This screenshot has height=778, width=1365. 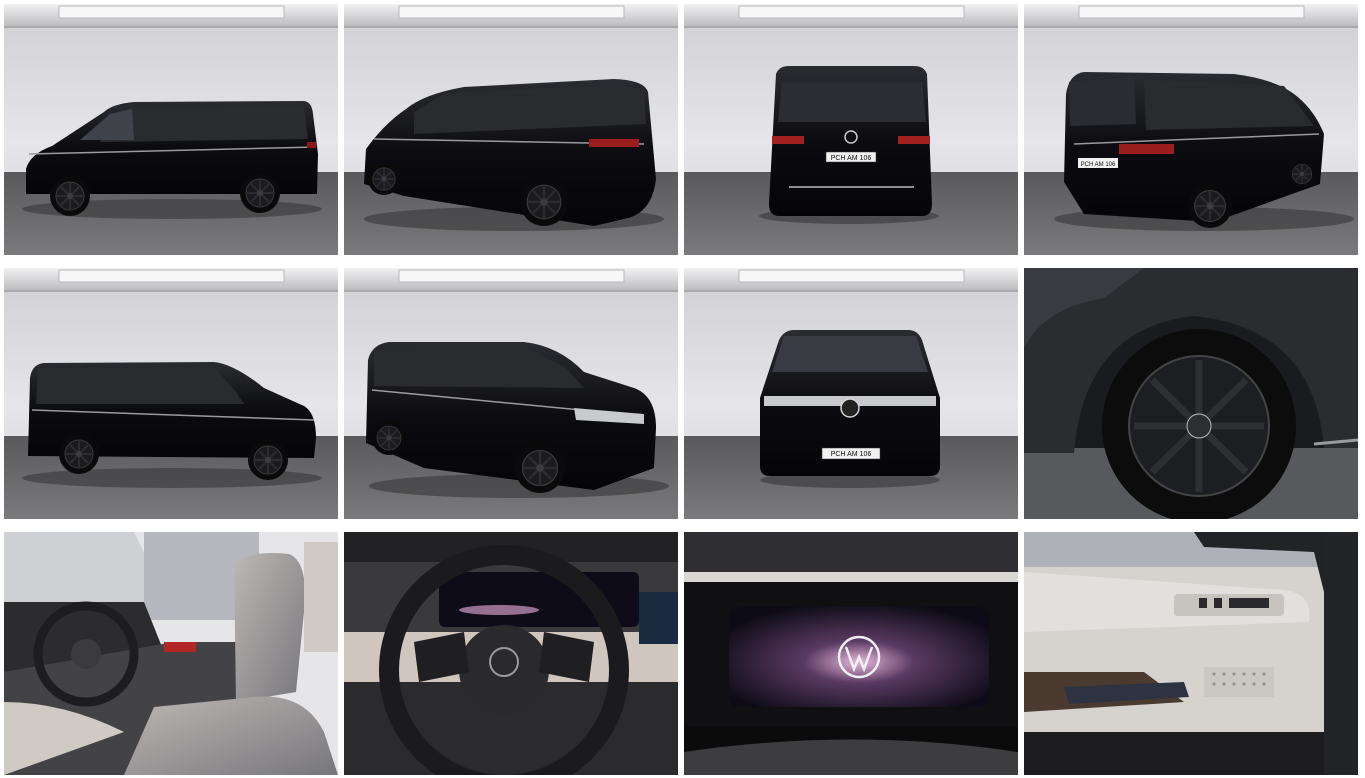 I want to click on photo-rear: PCH AM 106, so click(x=851, y=129).